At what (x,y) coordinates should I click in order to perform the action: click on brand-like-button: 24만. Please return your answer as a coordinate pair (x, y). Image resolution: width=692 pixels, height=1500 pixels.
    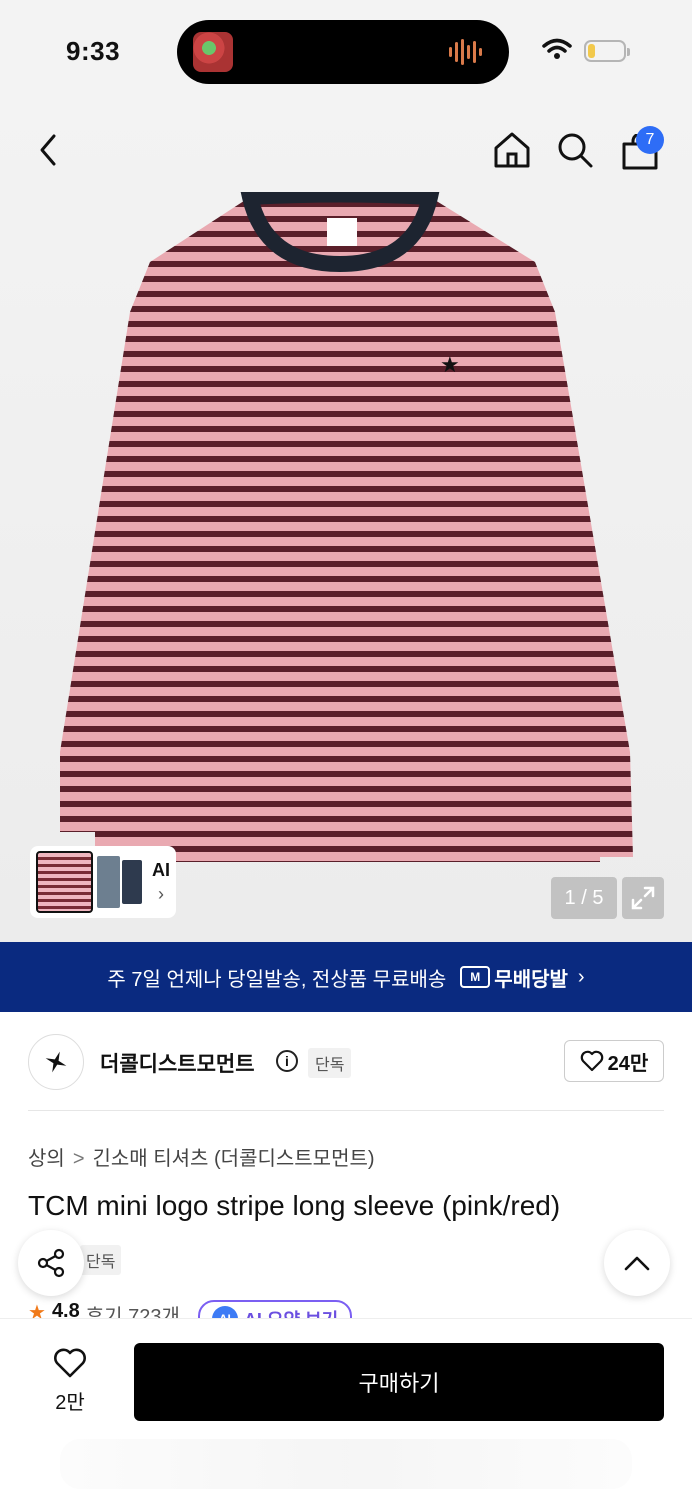
    Looking at the image, I should click on (614, 1061).